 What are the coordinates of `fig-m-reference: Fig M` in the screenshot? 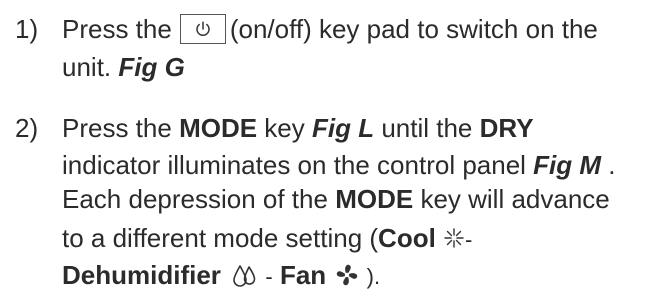 It's located at (567, 165).